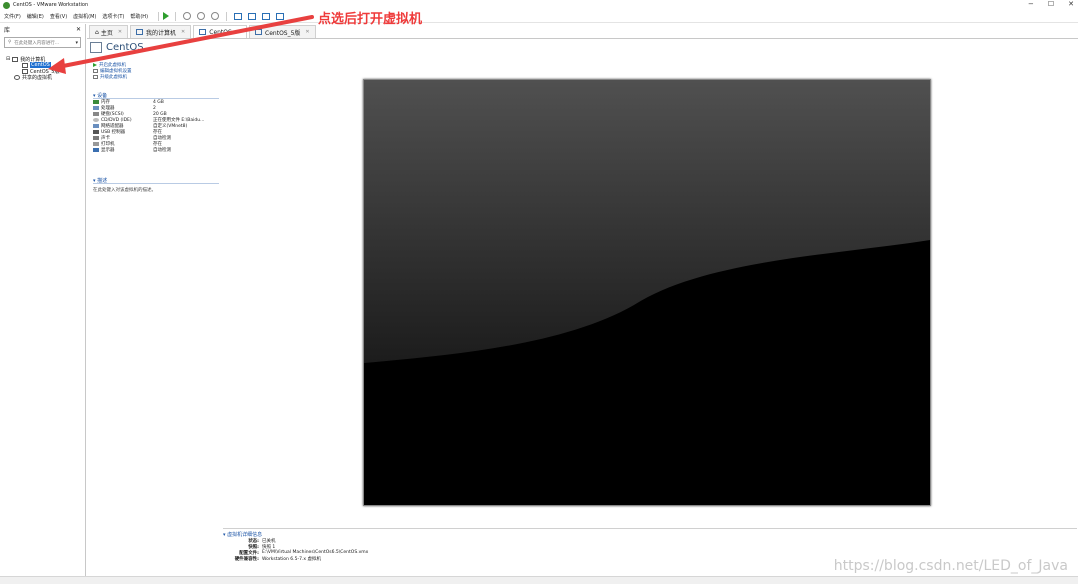 The height and width of the screenshot is (584, 1078). What do you see at coordinates (539, 5) in the screenshot?
I see `title-bar: CentOS - VMware Workstation − ☐ ✕` at bounding box center [539, 5].